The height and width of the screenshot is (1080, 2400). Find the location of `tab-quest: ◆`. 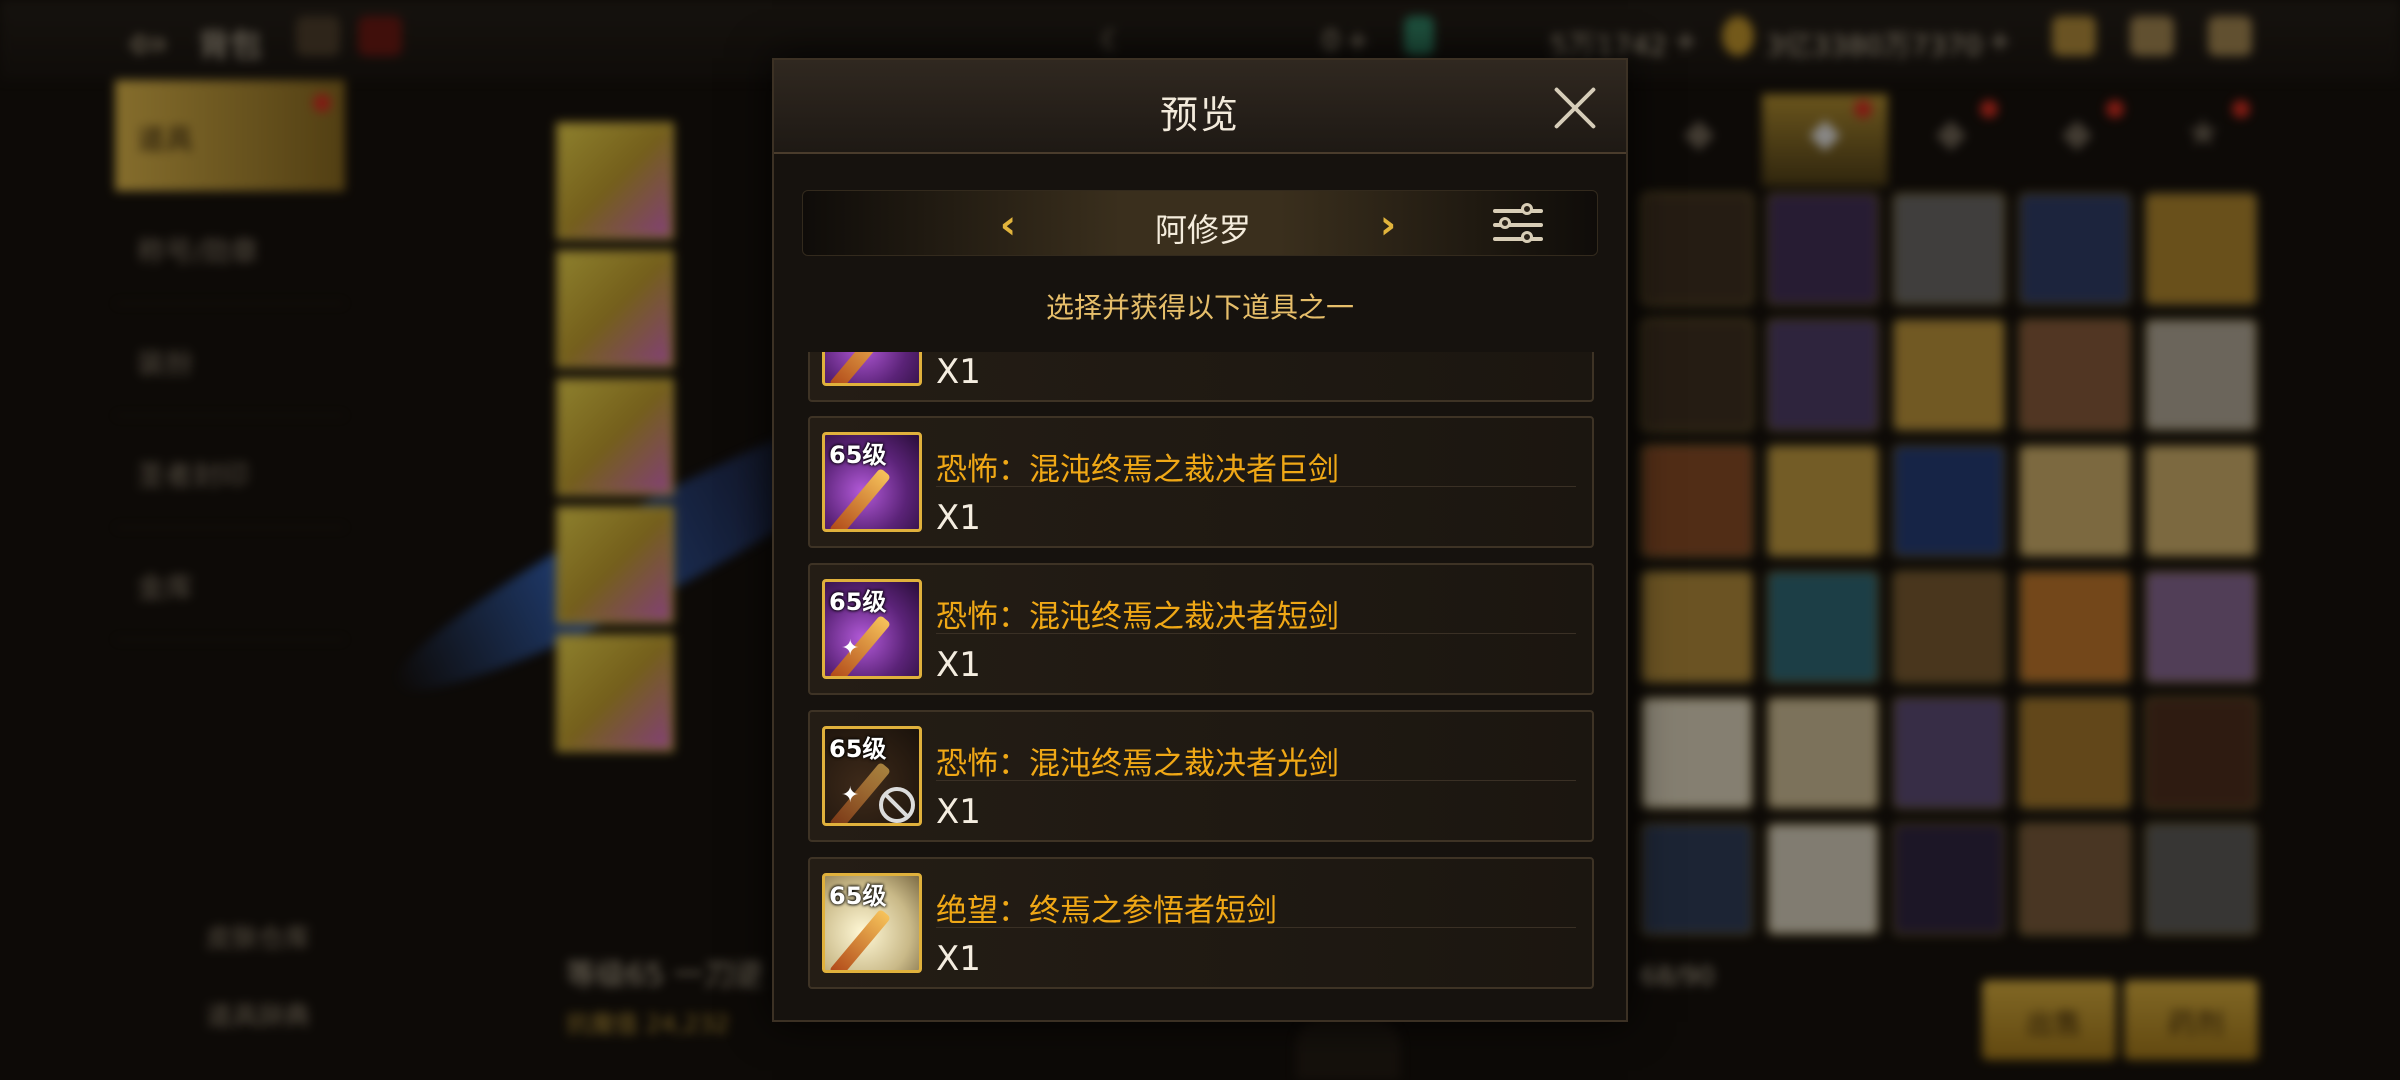

tab-quest: ◆ is located at coordinates (2077, 140).